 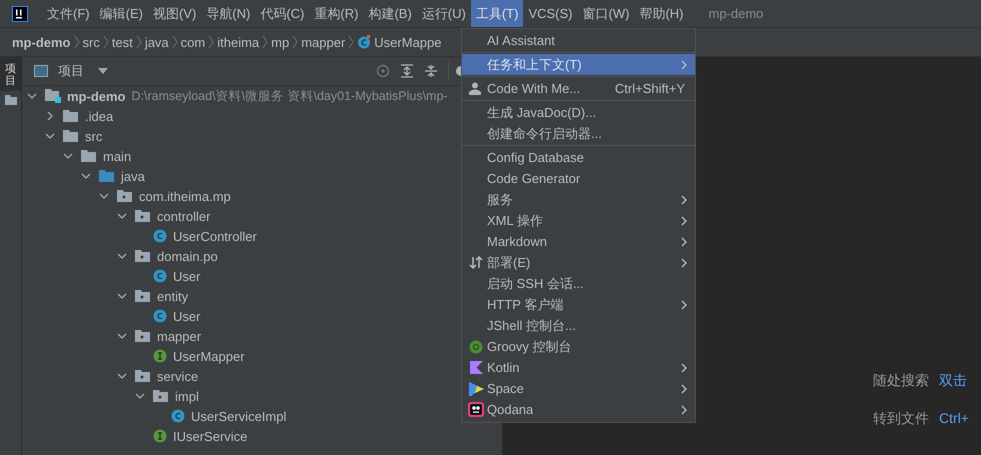 What do you see at coordinates (578, 157) in the screenshot?
I see `menu-item: Config Database` at bounding box center [578, 157].